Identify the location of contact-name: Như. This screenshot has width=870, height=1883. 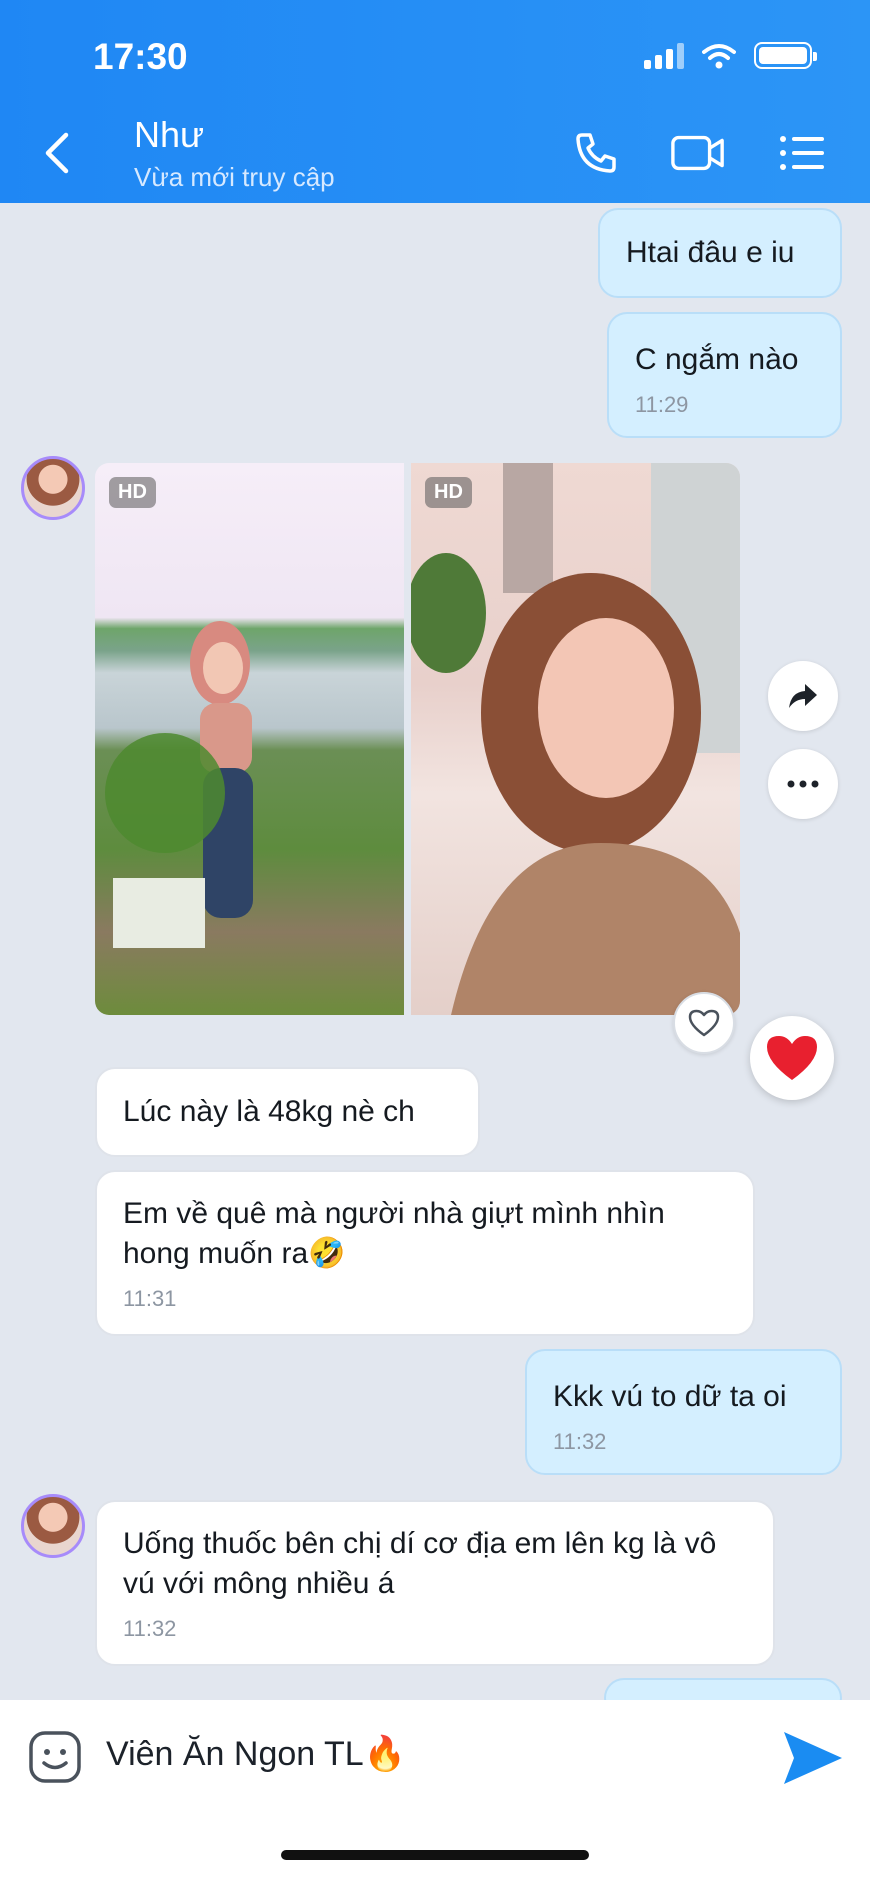
(169, 135).